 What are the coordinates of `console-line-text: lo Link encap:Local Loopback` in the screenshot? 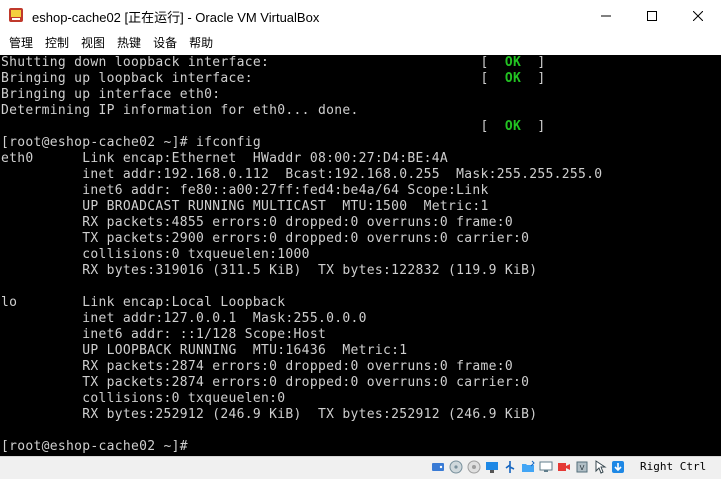 It's located at (143, 302).